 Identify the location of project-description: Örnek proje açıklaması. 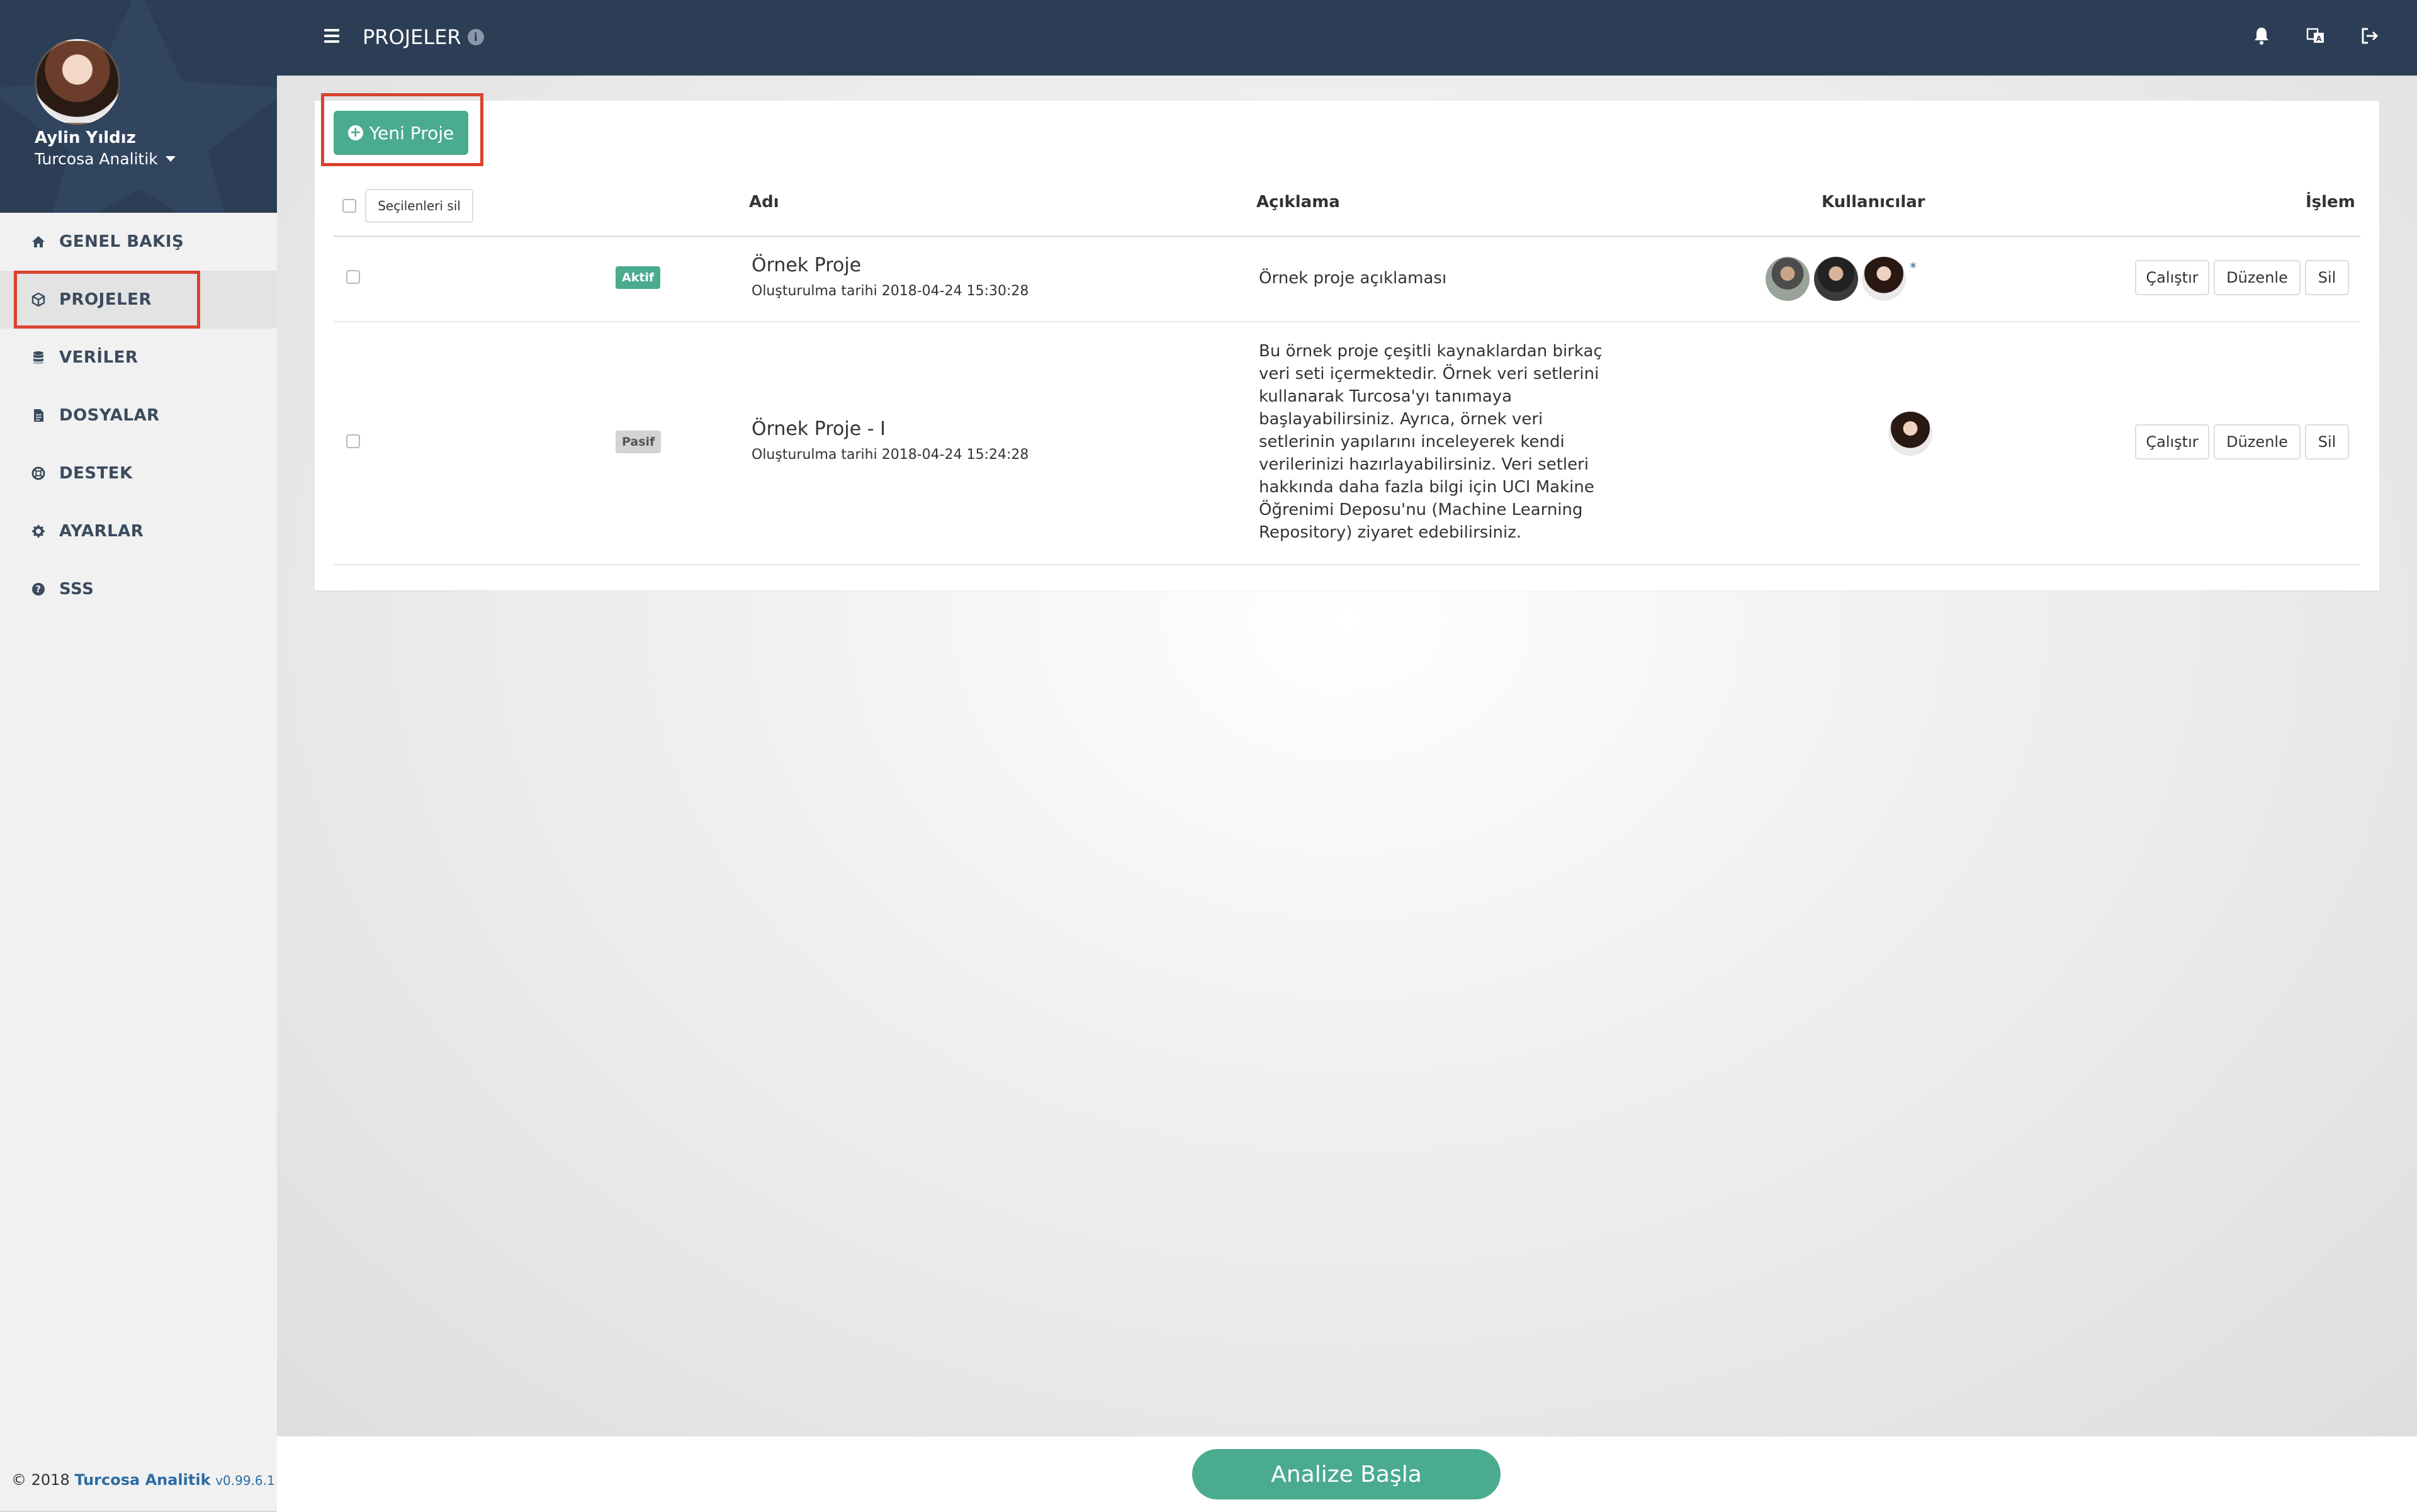
(1353, 278).